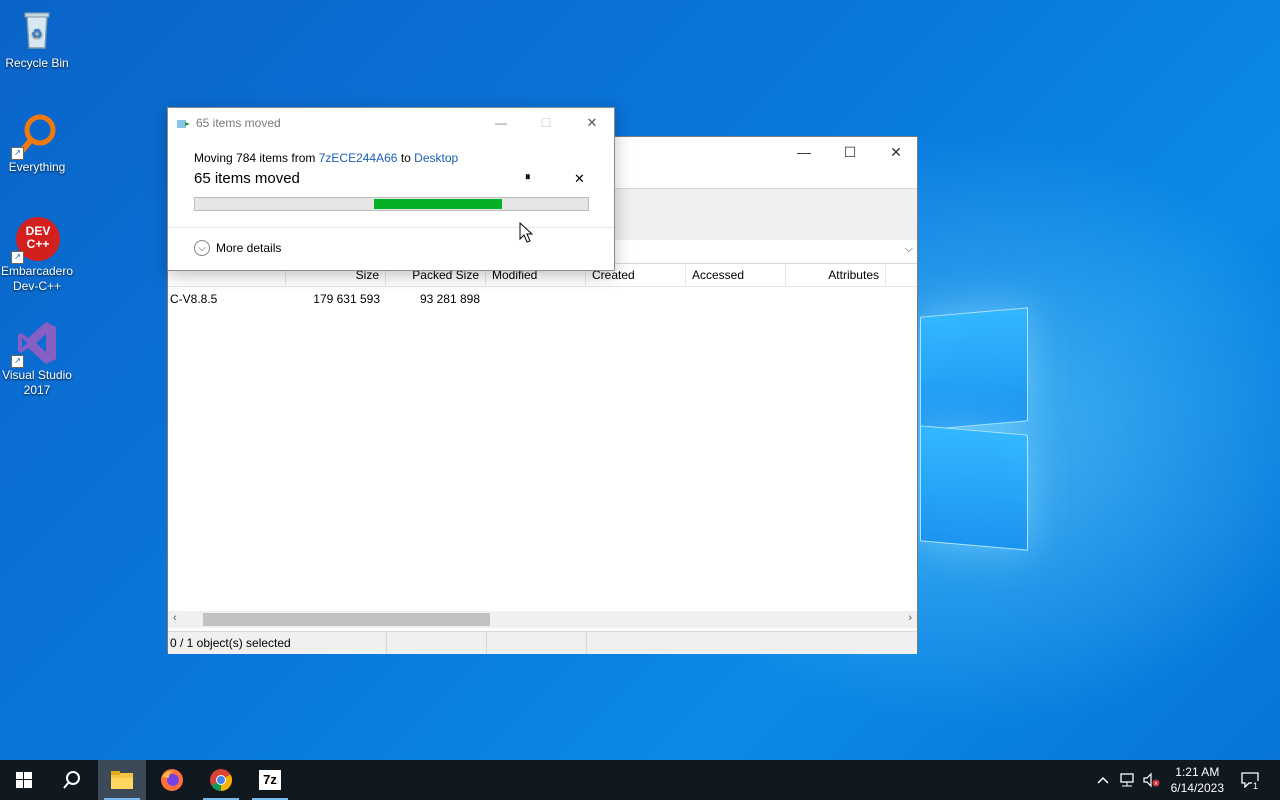 The width and height of the screenshot is (1280, 800). What do you see at coordinates (1197, 780) in the screenshot?
I see `taskbar-clock: 1:21 AM 6/14/2023` at bounding box center [1197, 780].